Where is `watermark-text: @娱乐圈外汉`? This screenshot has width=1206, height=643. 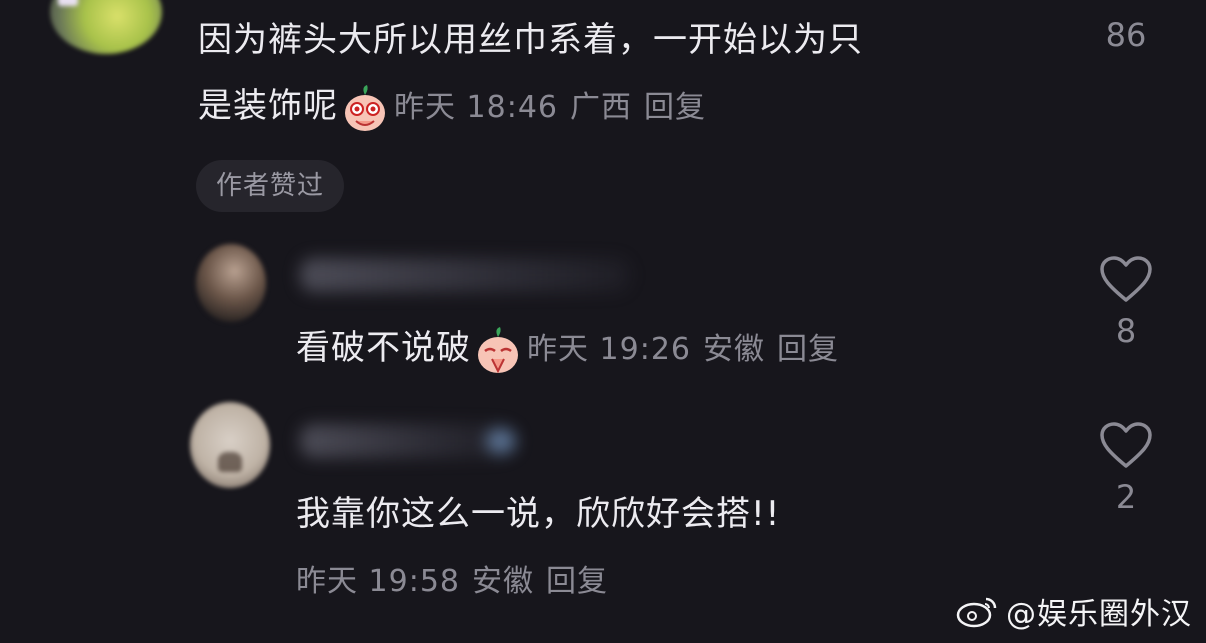
watermark-text: @娱乐圈外汉 is located at coordinates (1099, 614).